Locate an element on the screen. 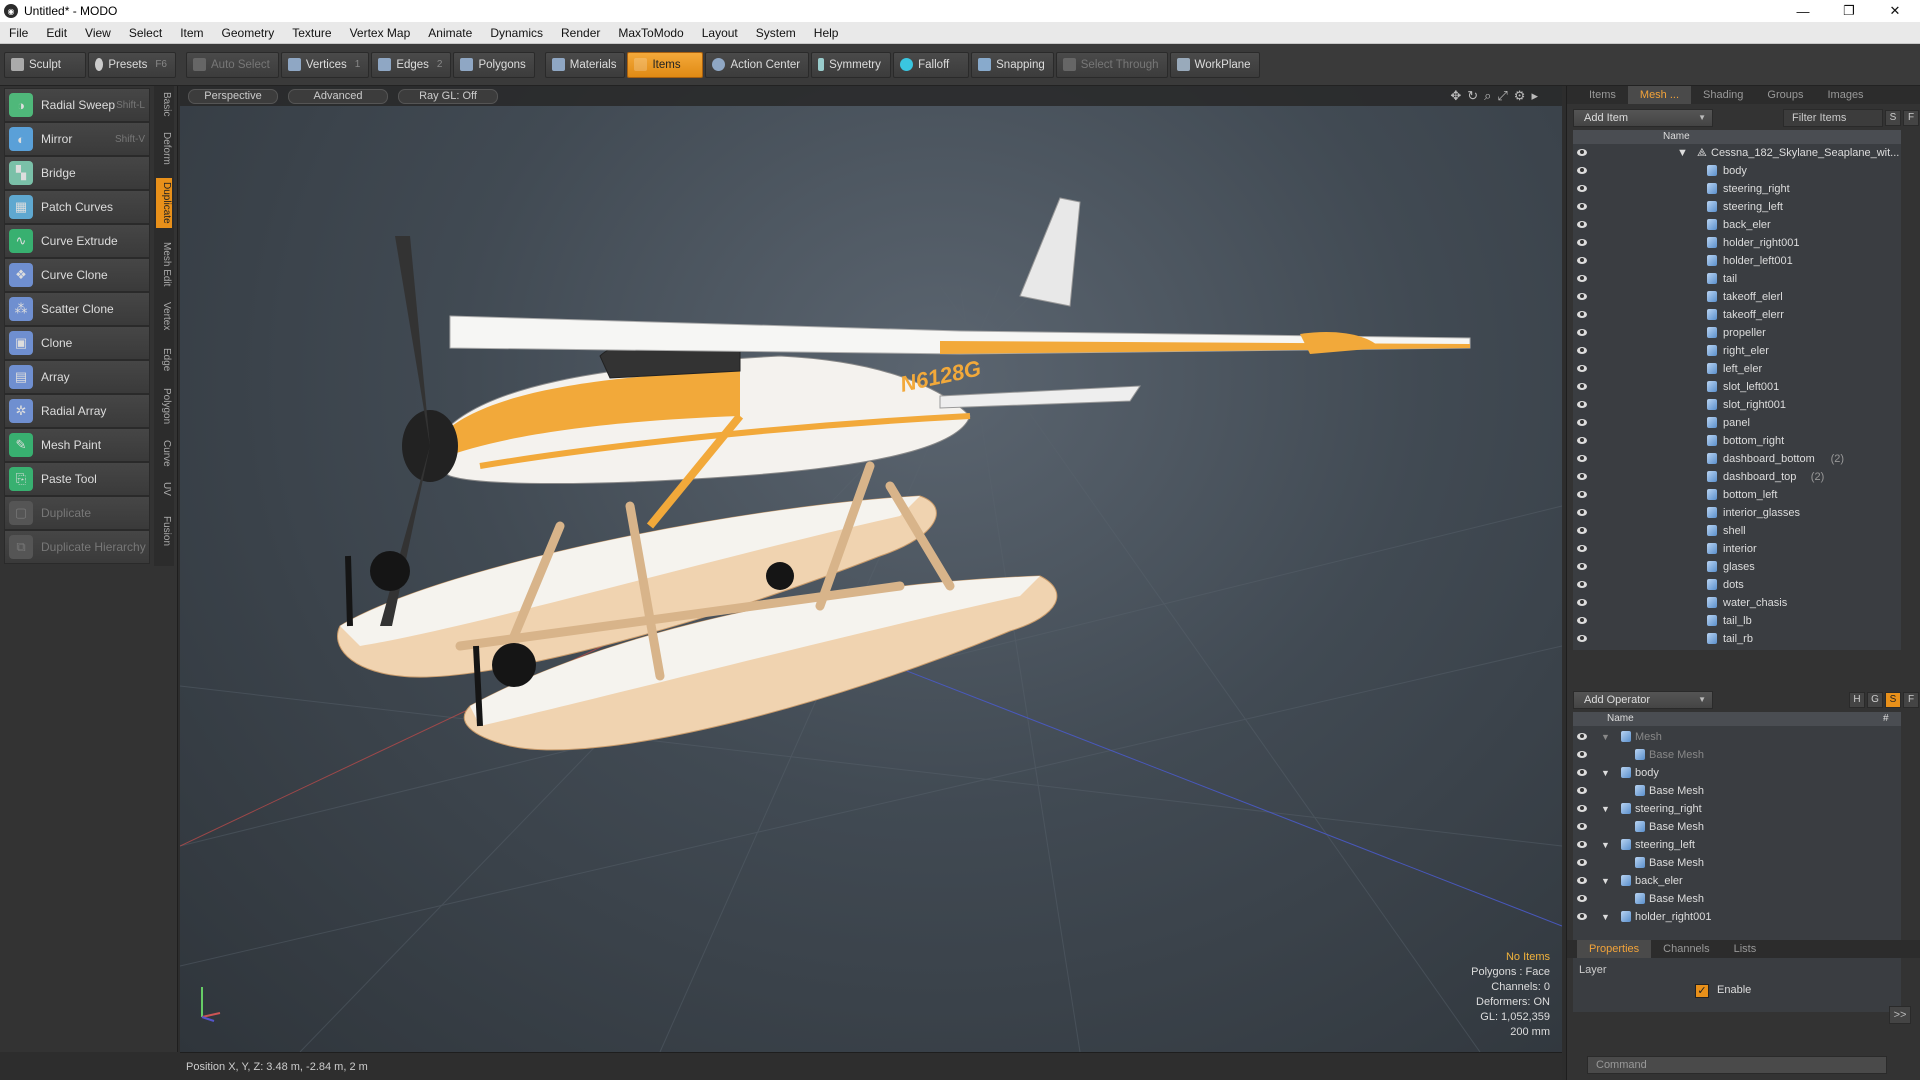  tab-items: Items is located at coordinates (1602, 95).